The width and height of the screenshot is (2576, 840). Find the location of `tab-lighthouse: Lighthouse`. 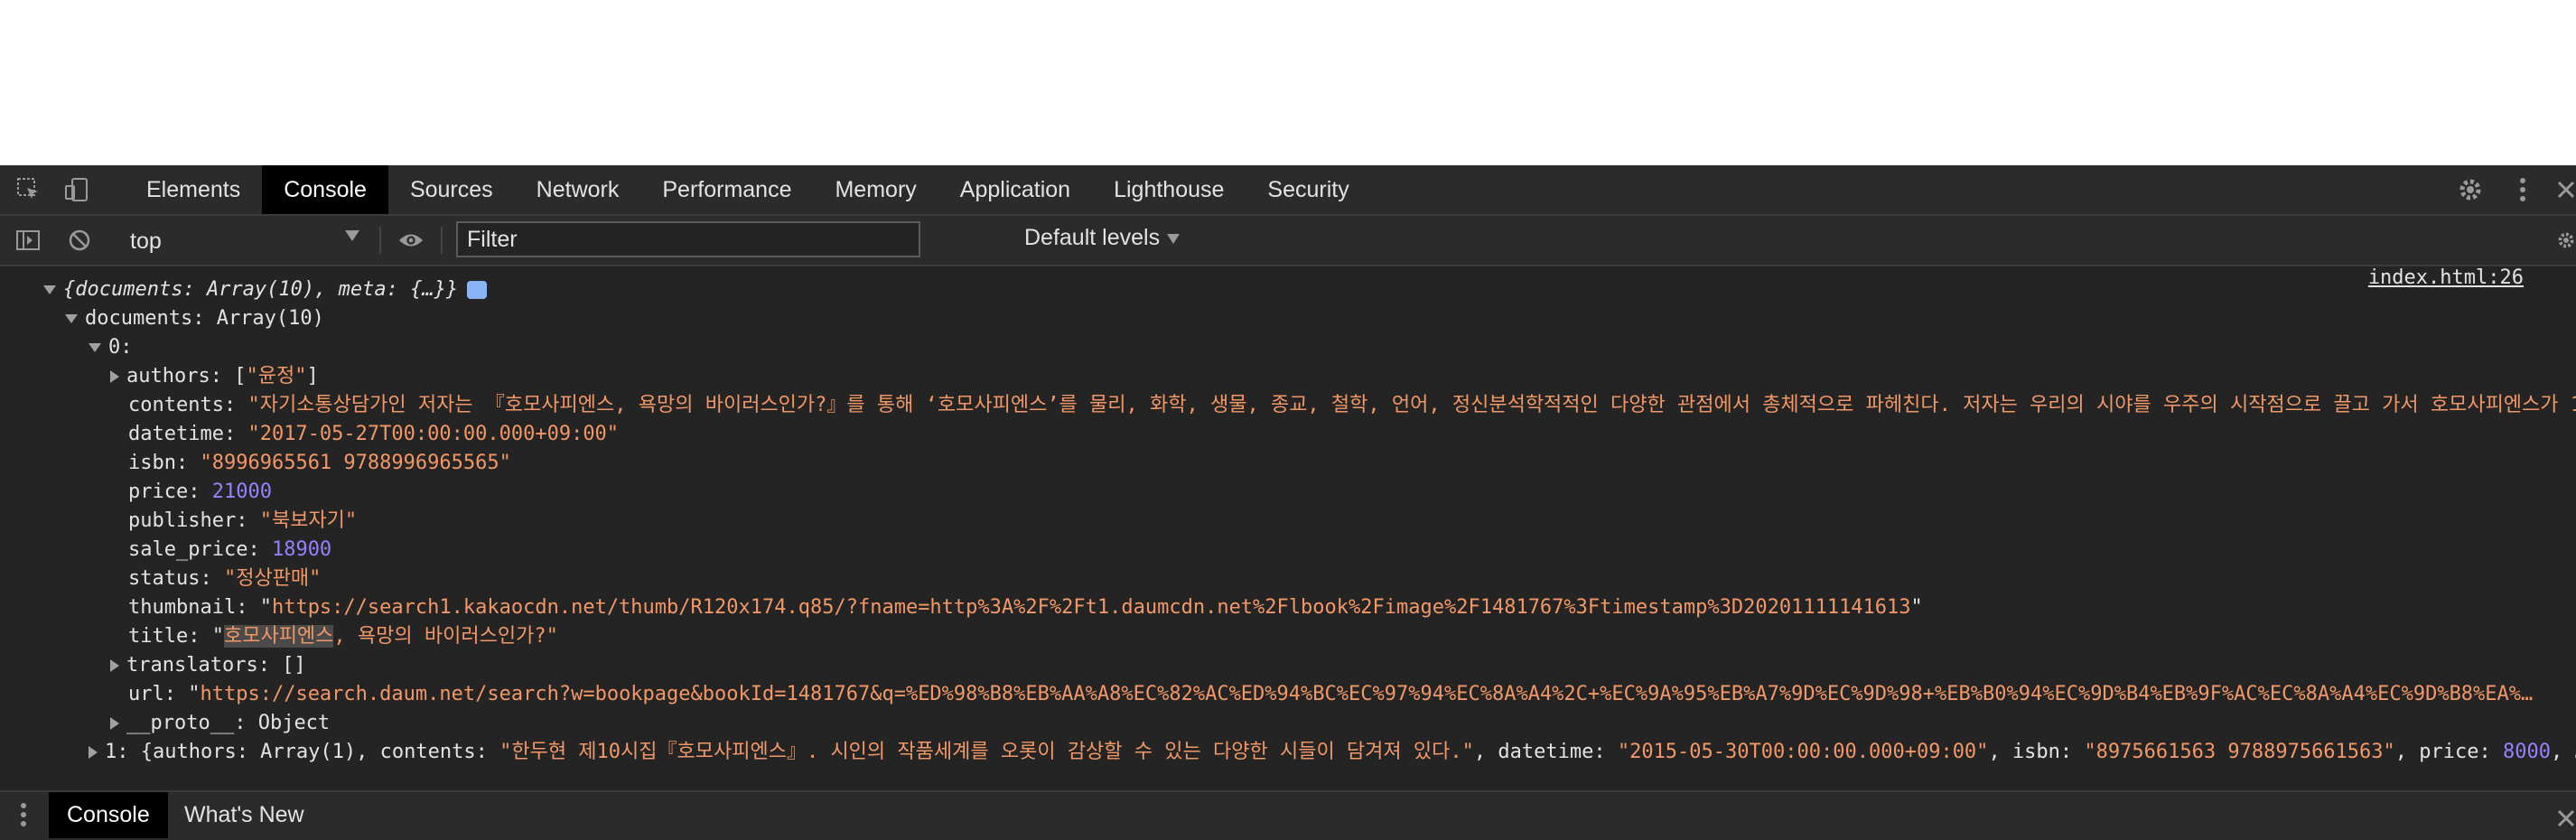

tab-lighthouse: Lighthouse is located at coordinates (1169, 189).